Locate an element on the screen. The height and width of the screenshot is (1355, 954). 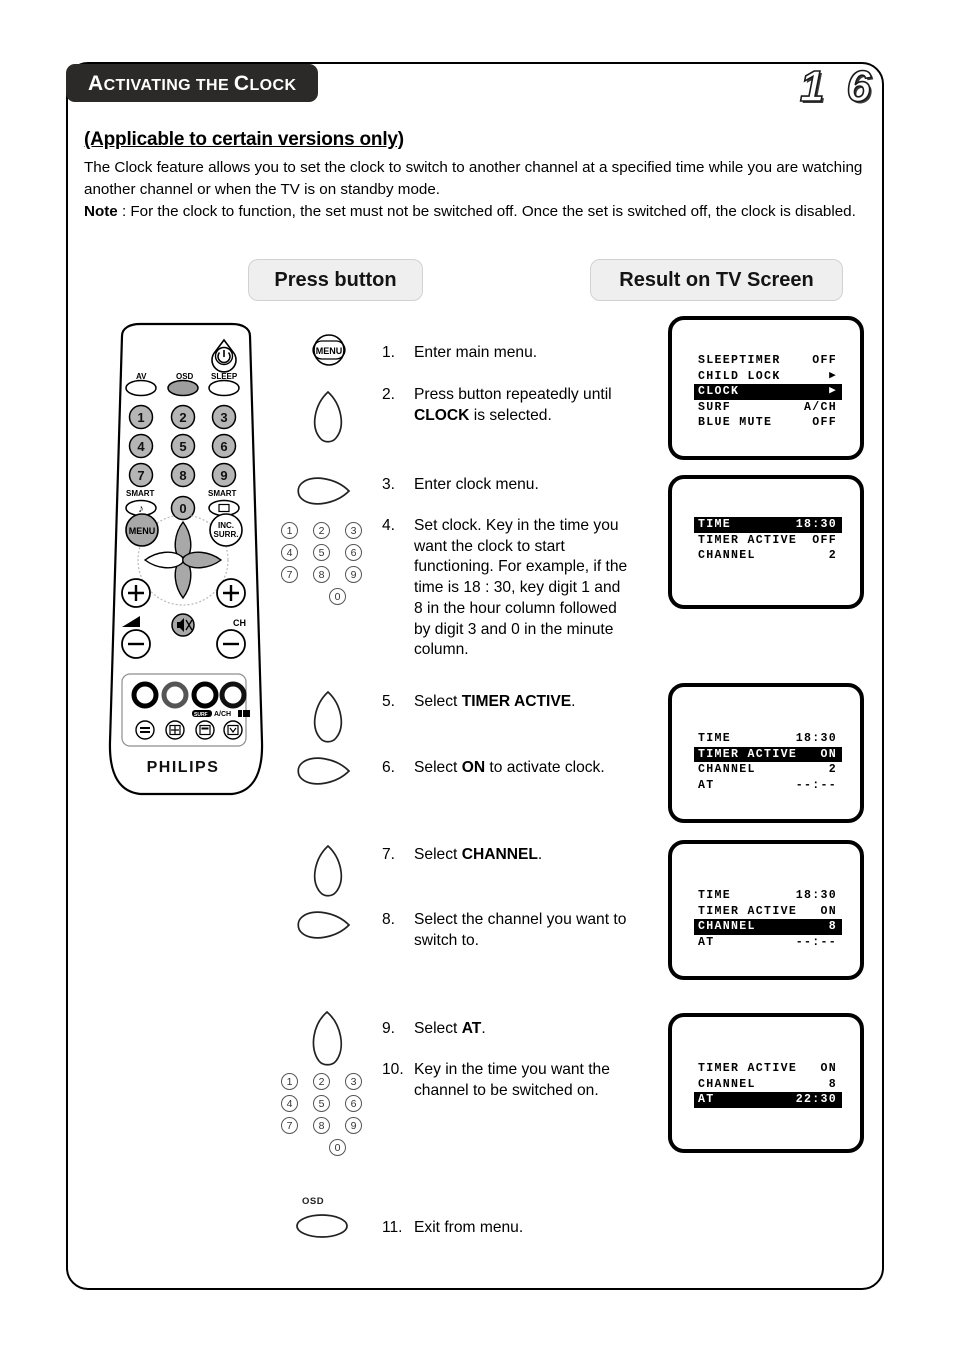
step-2-button-down is located at coordinates (328, 417).